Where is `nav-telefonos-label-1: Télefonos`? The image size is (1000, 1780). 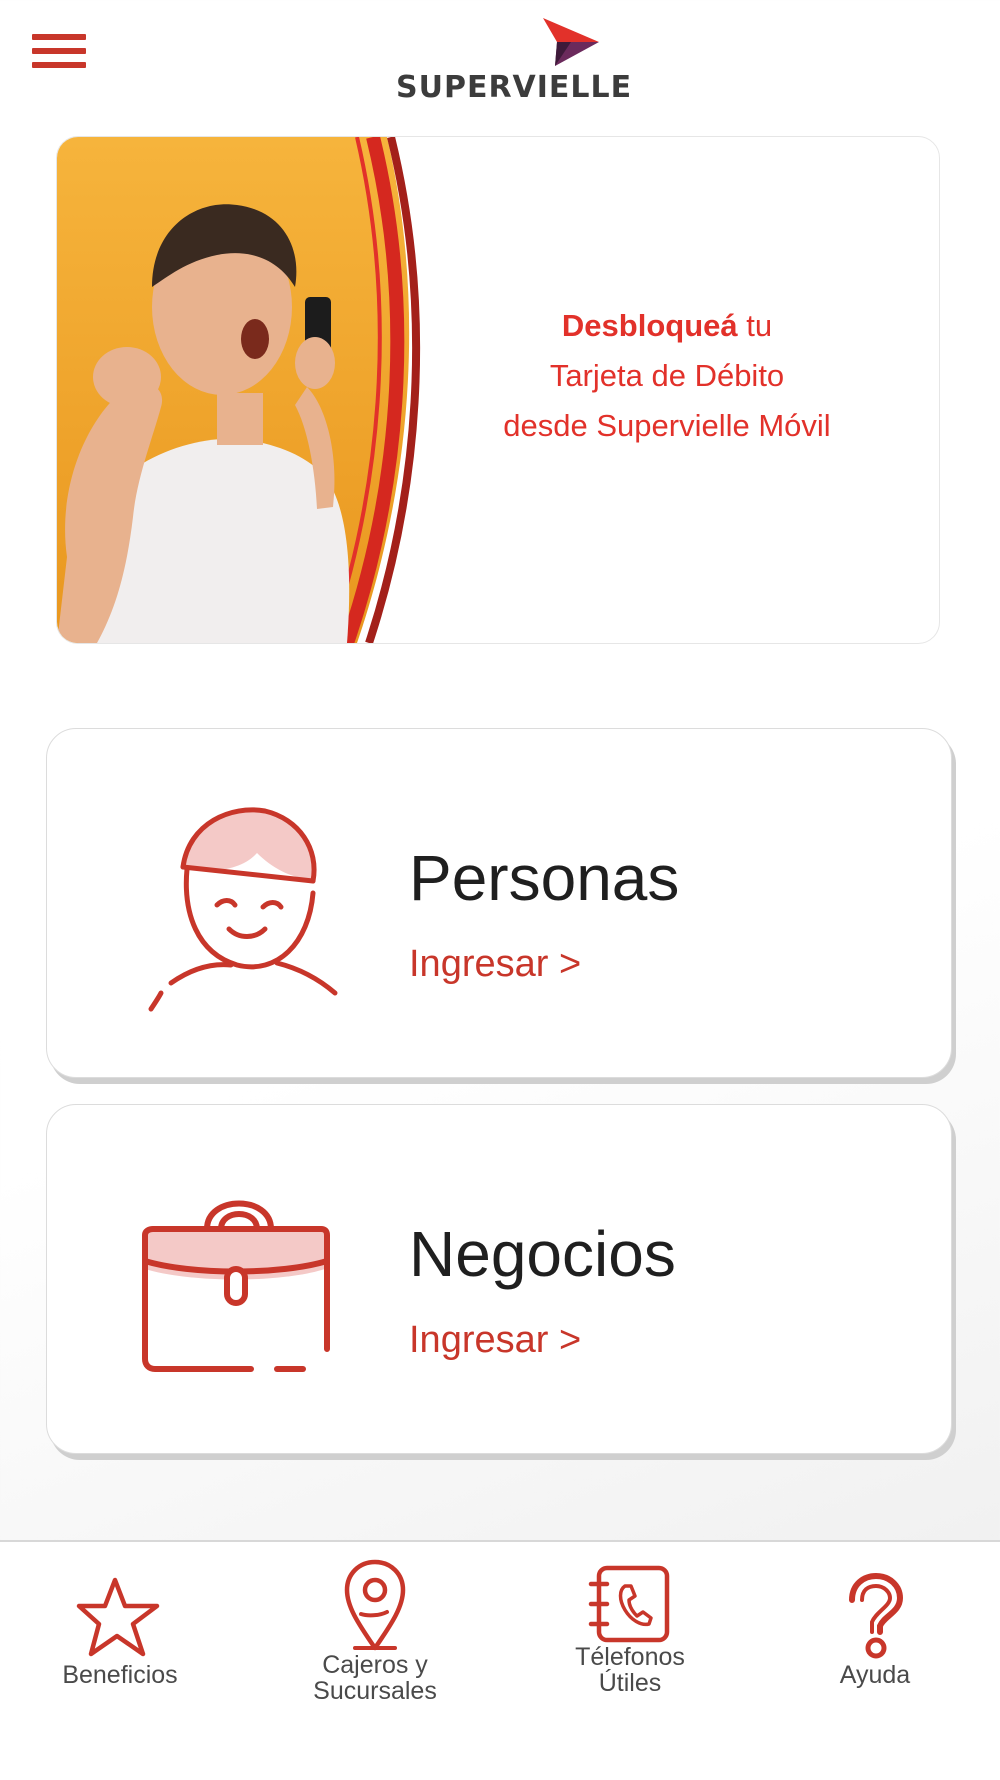
nav-telefonos-label-1: Télefonos is located at coordinates (630, 1657).